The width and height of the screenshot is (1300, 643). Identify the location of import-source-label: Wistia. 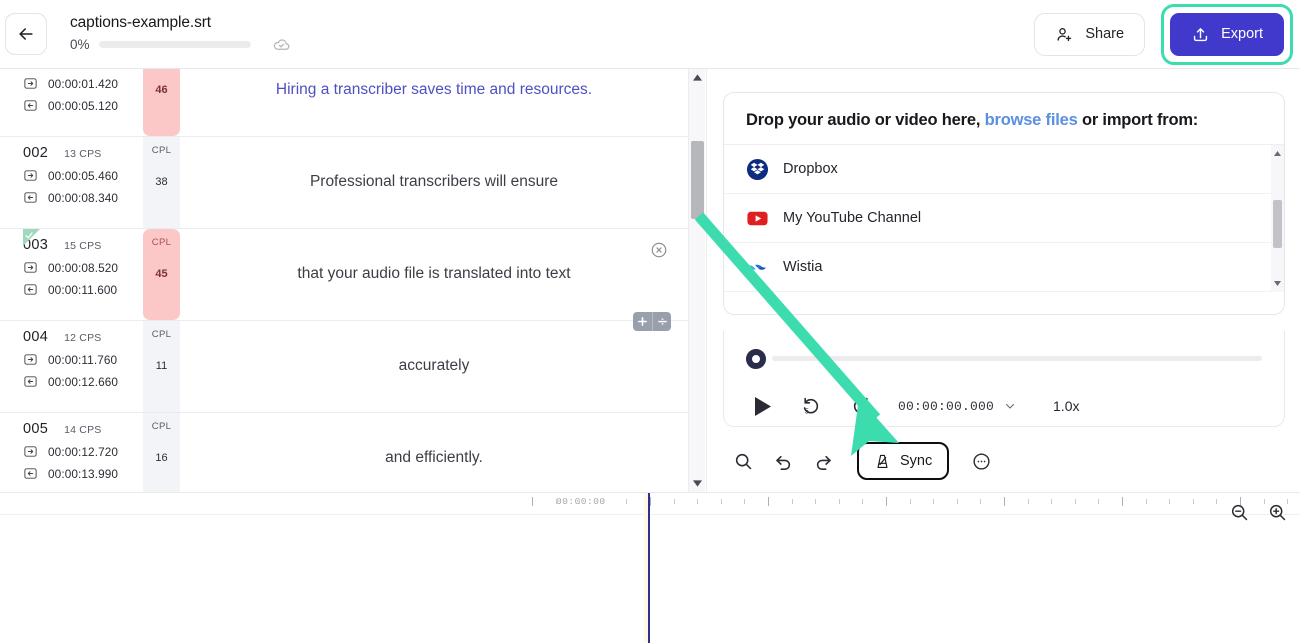
(803, 267).